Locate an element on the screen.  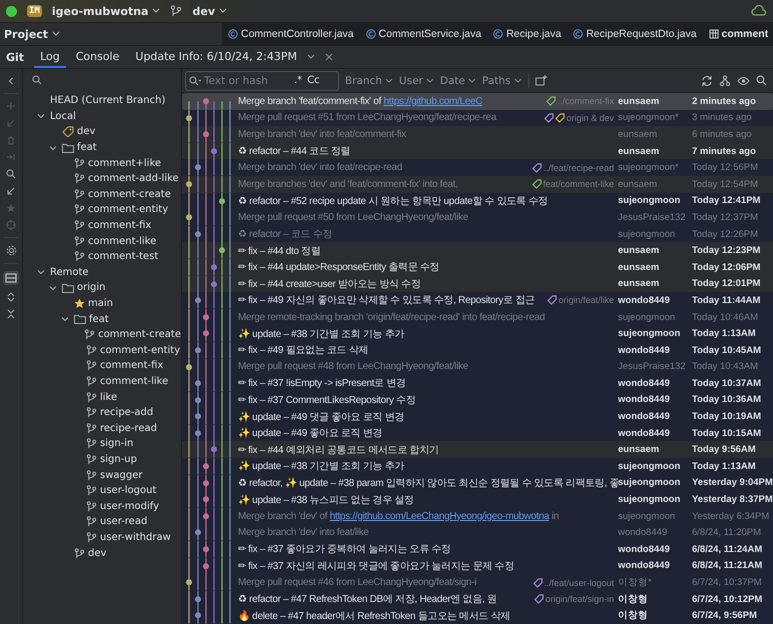
commit-row: ✏ fix – #37 좋아요가 중복하여 눌러지는 오류 수정 wondo8449 6/8/24, 11:24AM is located at coordinates (477, 549).